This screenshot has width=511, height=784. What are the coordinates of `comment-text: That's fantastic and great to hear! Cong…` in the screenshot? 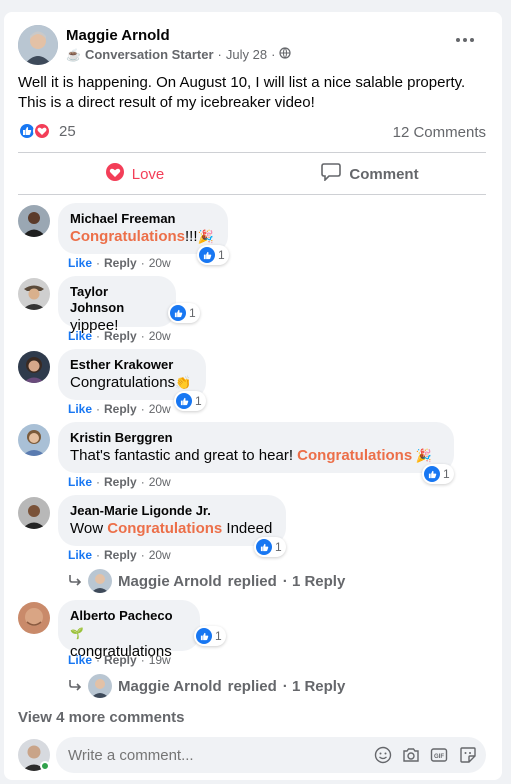 It's located at (251, 455).